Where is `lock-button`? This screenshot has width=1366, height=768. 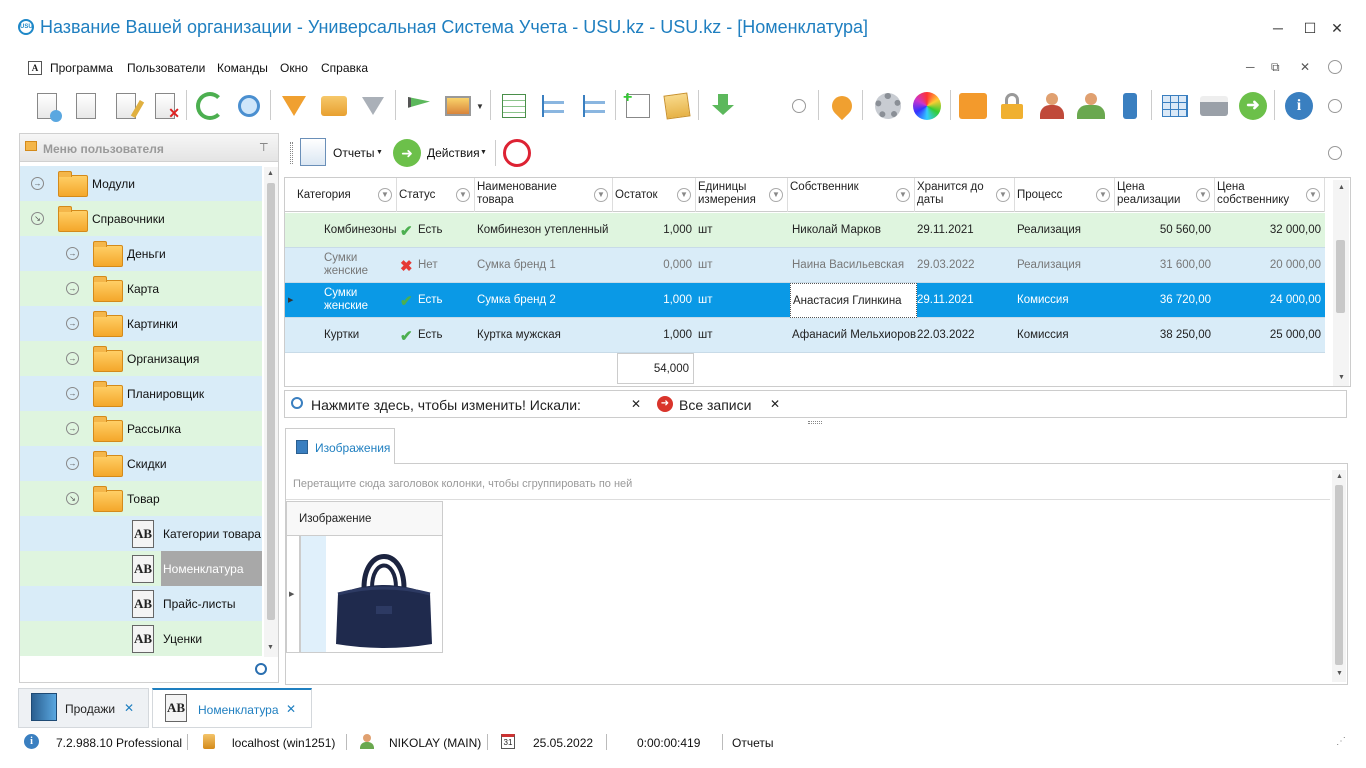
lock-button is located at coordinates (1012, 106).